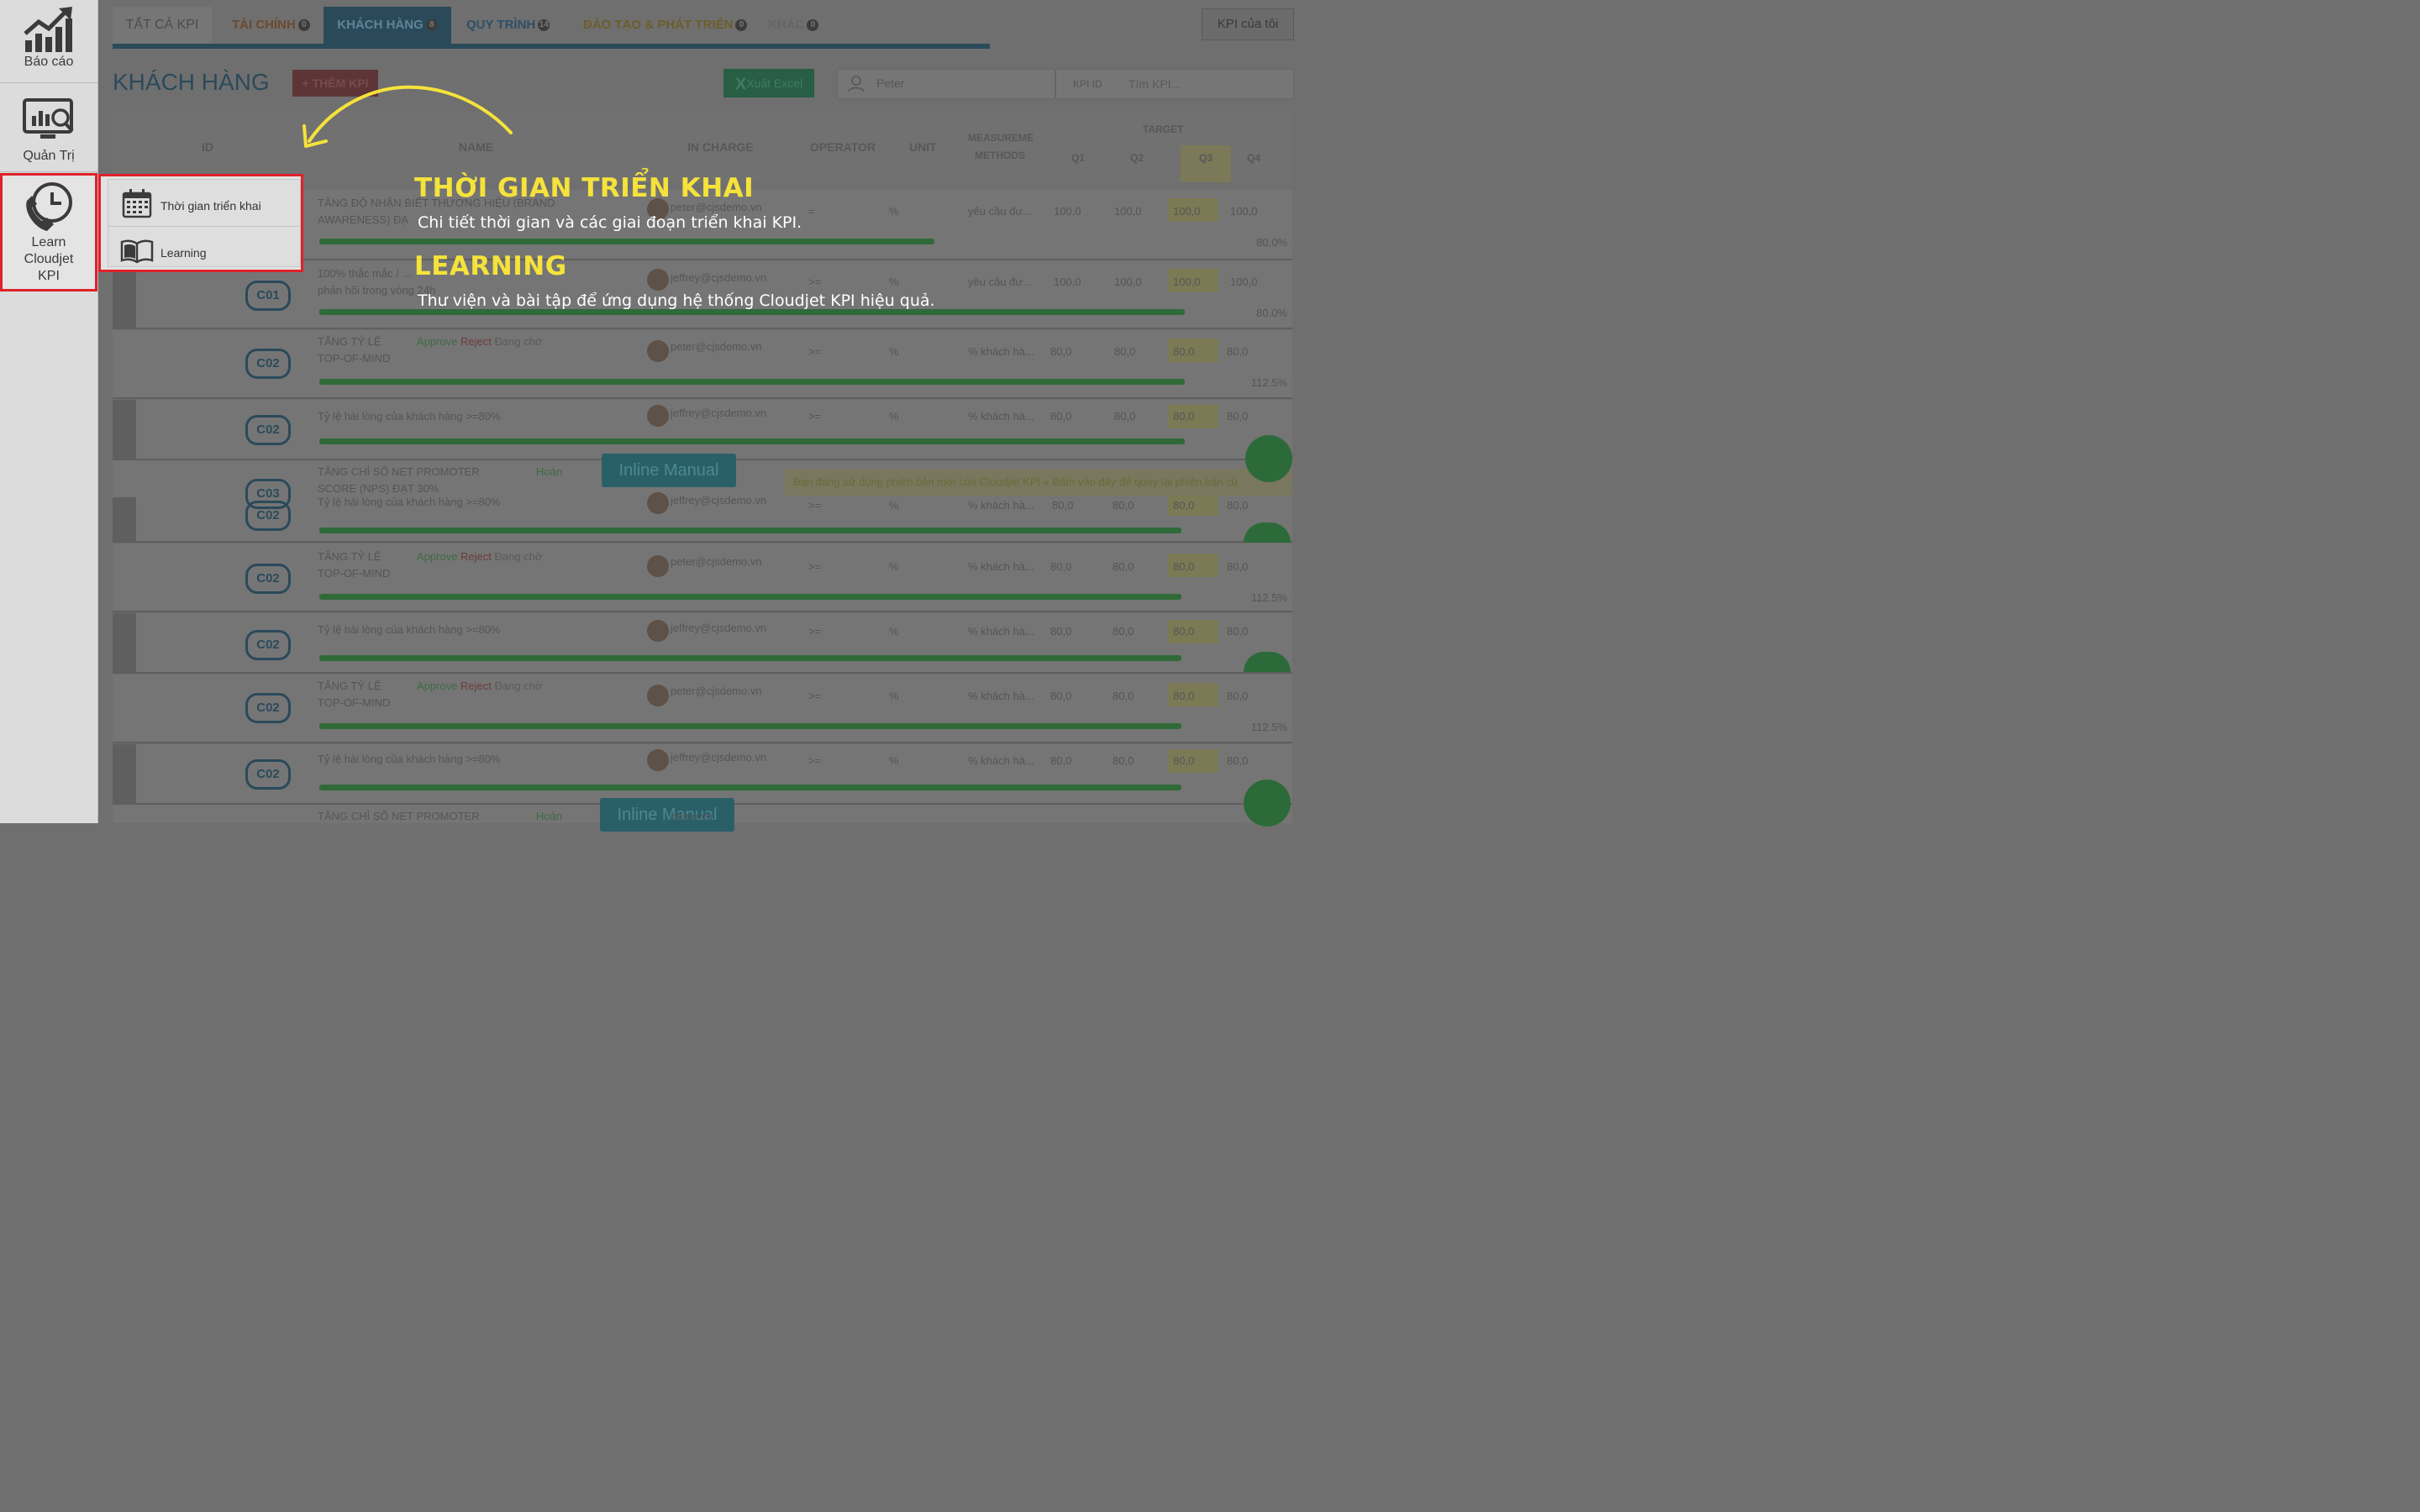  I want to click on col-q3: Q3, so click(1206, 163).